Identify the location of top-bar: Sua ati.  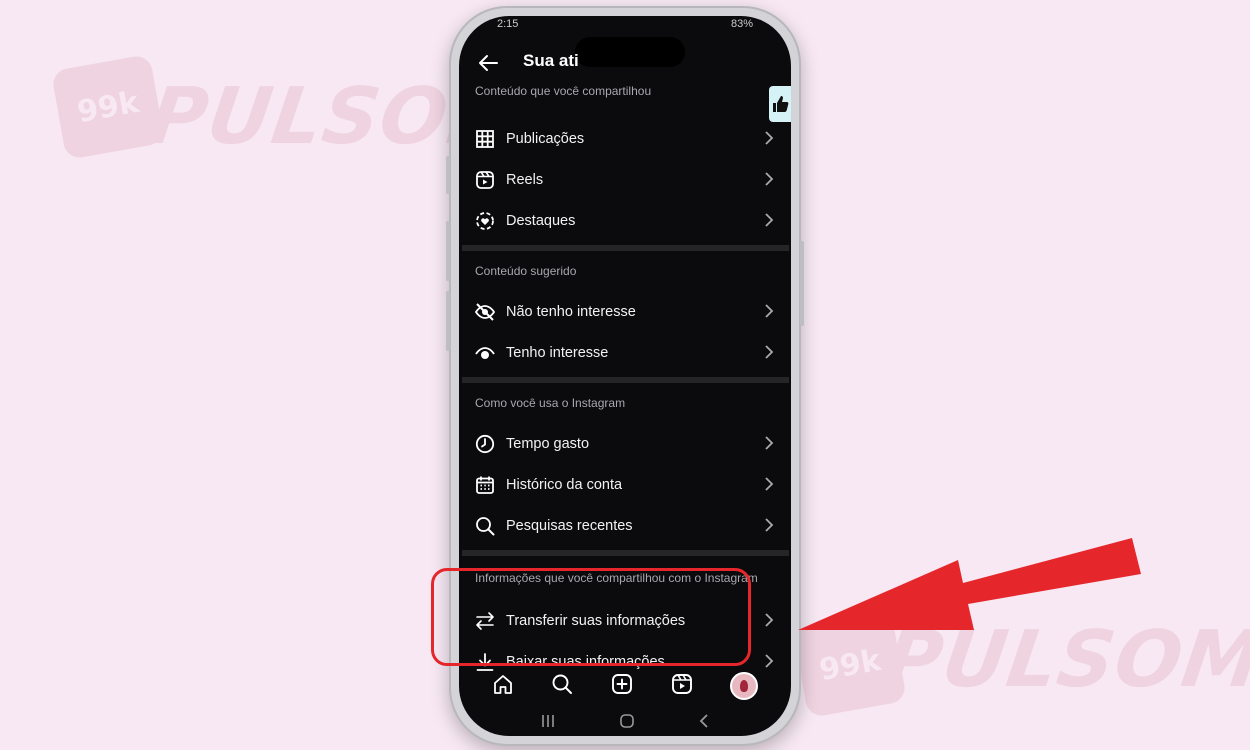
(625, 66).